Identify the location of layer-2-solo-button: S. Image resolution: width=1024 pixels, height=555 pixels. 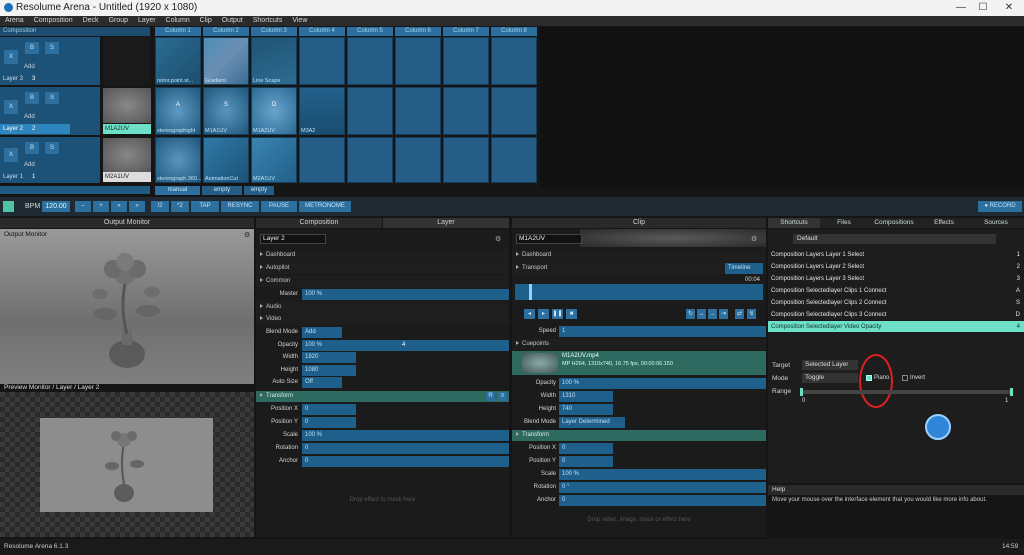
(52, 98).